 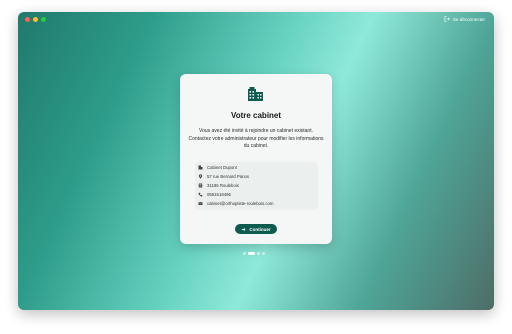 I want to click on arrow-right-icon, so click(x=244, y=229).